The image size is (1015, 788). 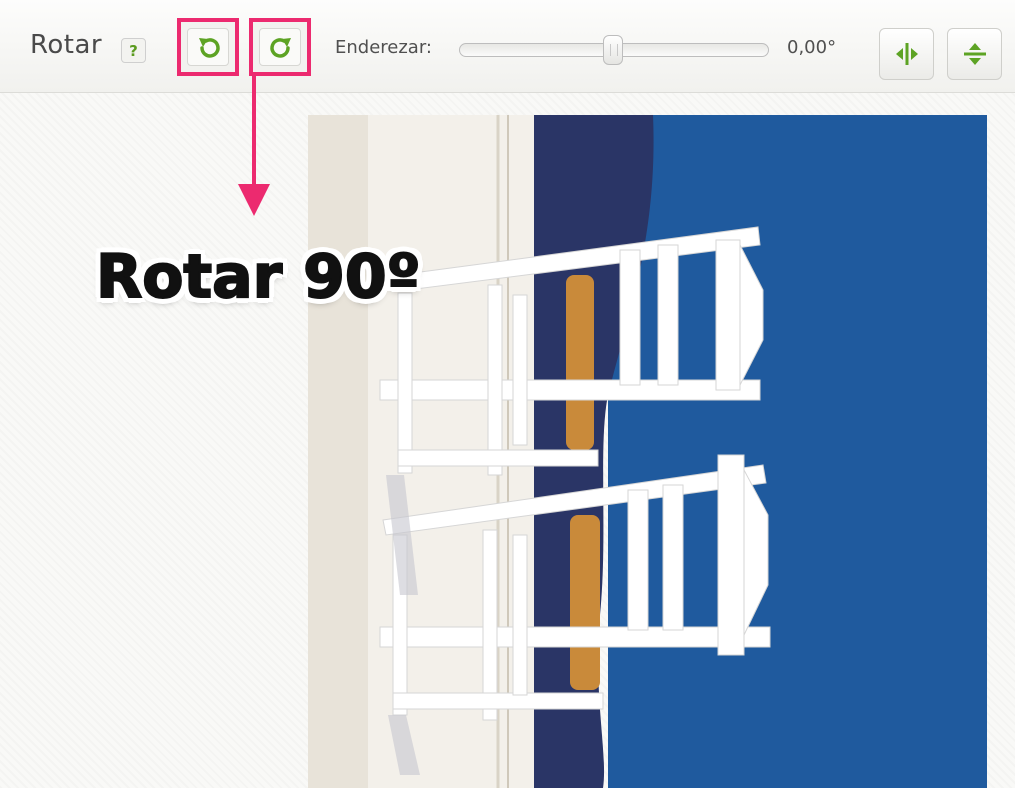 I want to click on flip-vertical-icon, so click(x=975, y=54).